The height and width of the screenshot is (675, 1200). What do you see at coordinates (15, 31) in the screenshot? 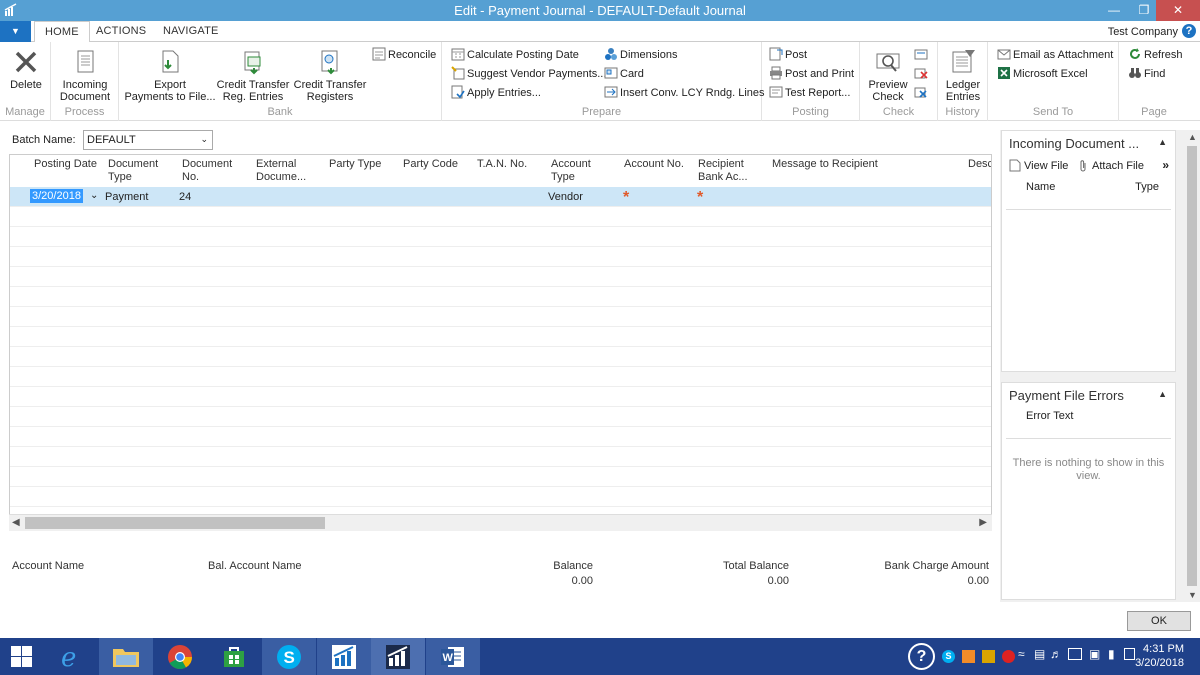
I see `app-menu-button: ▼` at bounding box center [15, 31].